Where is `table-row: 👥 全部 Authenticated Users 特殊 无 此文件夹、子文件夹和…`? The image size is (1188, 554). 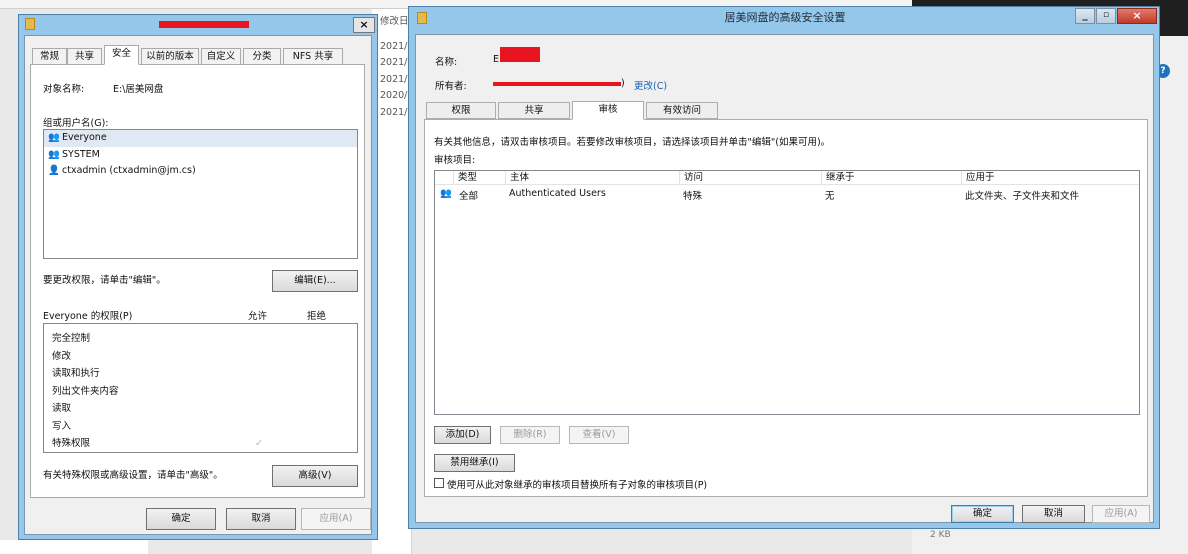
table-row: 👥 全部 Authenticated Users 特殊 无 此文件夹、子文件夹和… is located at coordinates (787, 196).